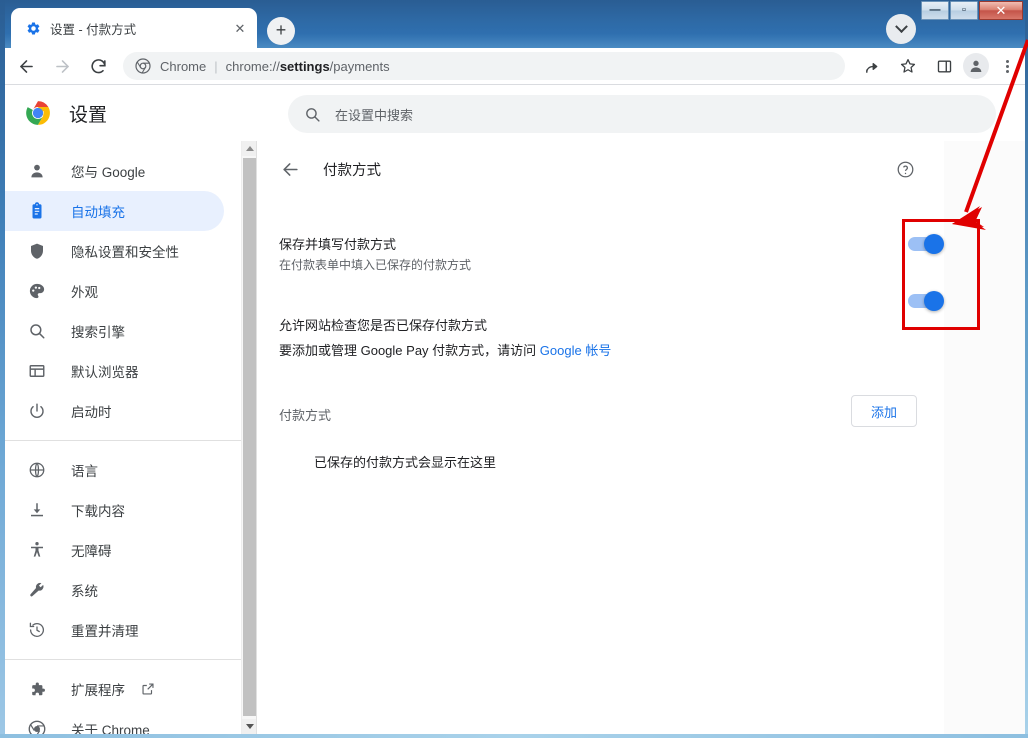 The height and width of the screenshot is (738, 1028). Describe the element at coordinates (108, 172) in the screenshot. I see `sidebar-item-label: 您与 Google` at that location.